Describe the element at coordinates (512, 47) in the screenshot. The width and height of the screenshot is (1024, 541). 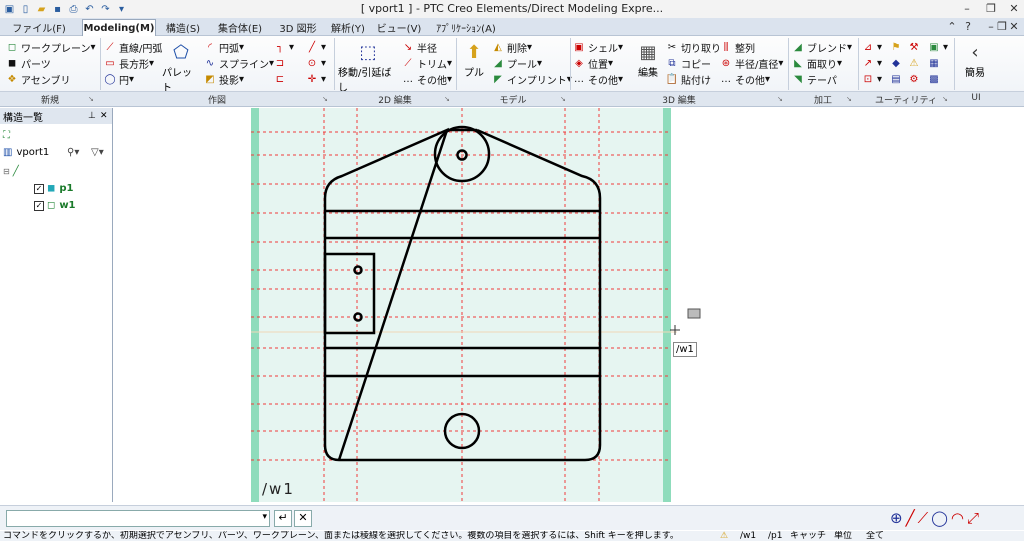
I see `delete-button: ◭ 削除 ▾` at that location.